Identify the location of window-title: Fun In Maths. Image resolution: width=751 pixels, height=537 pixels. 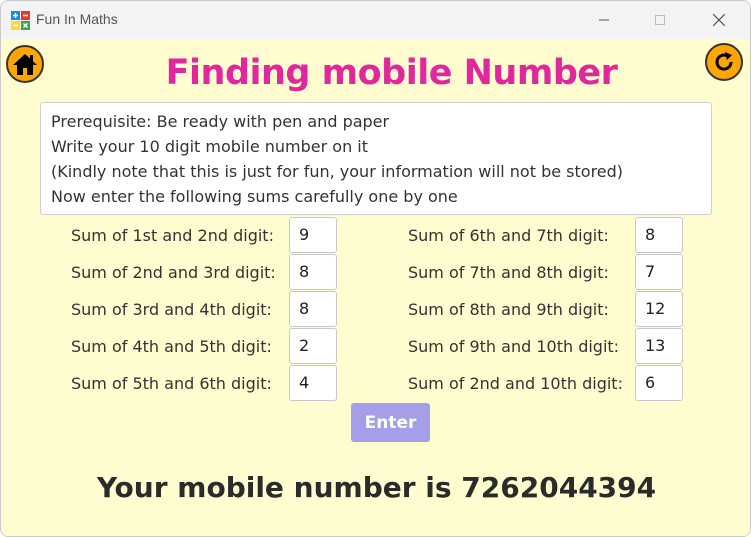
(77, 19).